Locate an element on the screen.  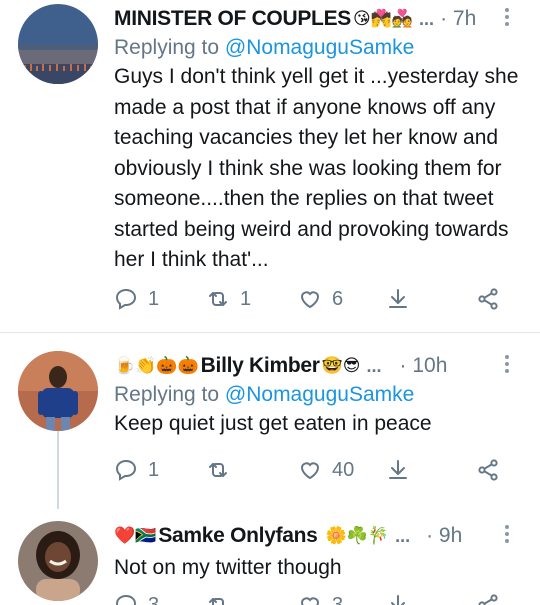
timestamp: · 7h is located at coordinates (458, 19).